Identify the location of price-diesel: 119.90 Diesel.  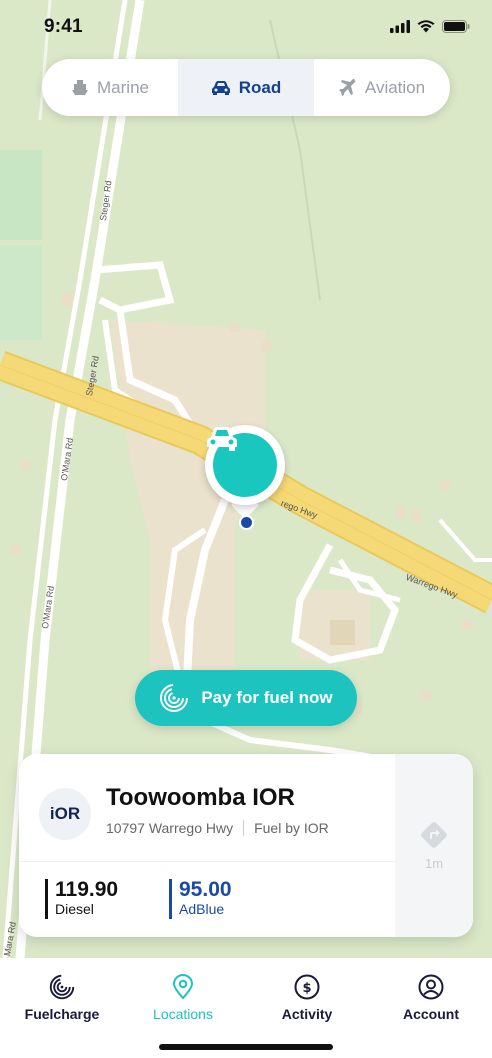
(82, 898).